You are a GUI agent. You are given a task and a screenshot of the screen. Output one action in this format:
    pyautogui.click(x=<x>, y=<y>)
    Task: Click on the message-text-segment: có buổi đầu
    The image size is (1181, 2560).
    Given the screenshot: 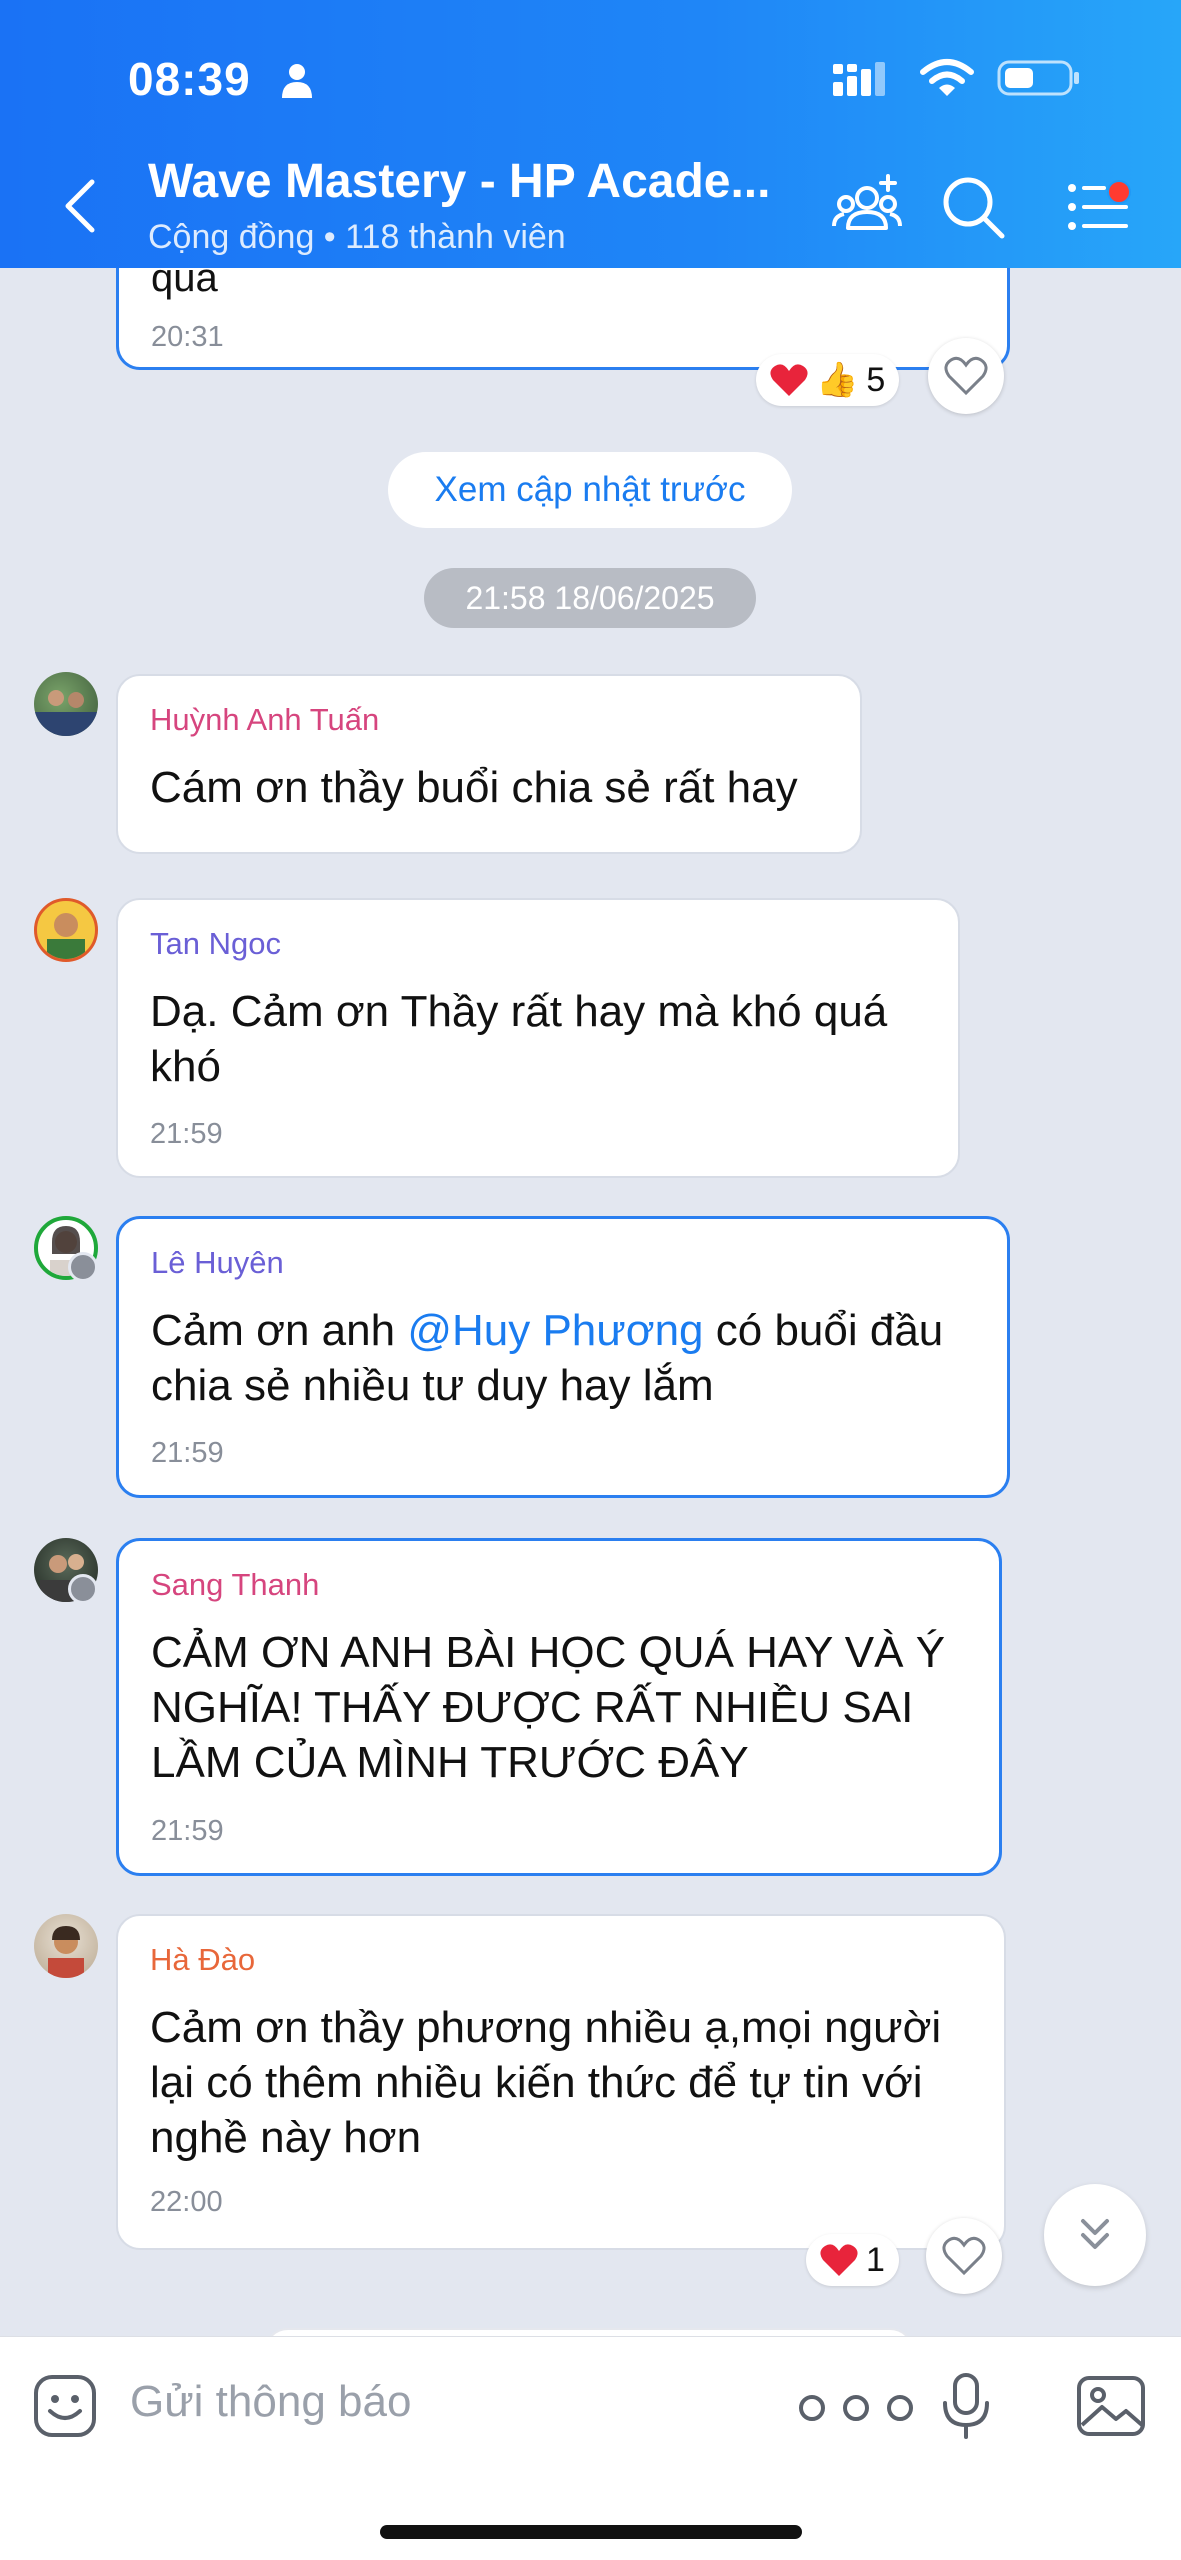 What is the action you would take?
    pyautogui.click(x=823, y=1330)
    